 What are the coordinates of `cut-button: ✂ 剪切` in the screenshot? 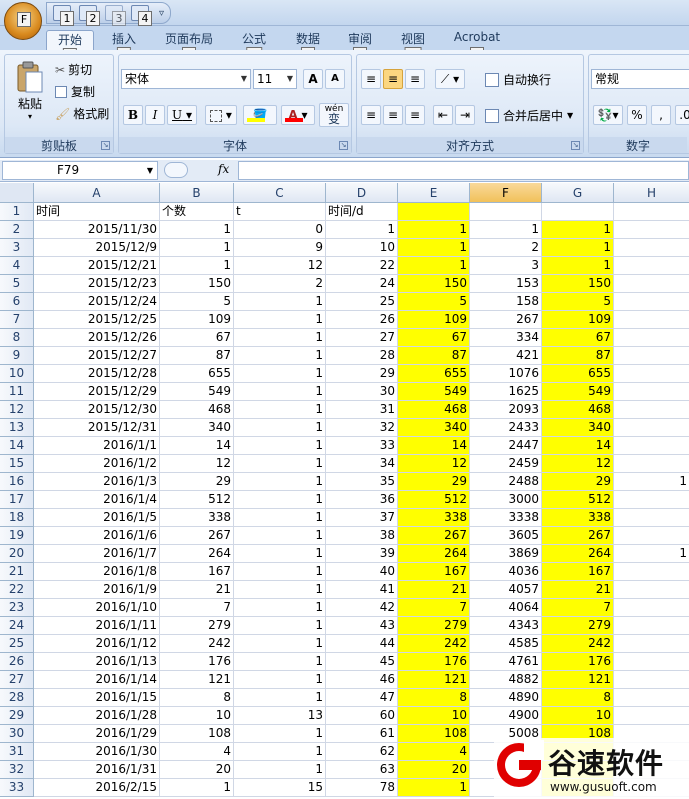 It's located at (73, 69).